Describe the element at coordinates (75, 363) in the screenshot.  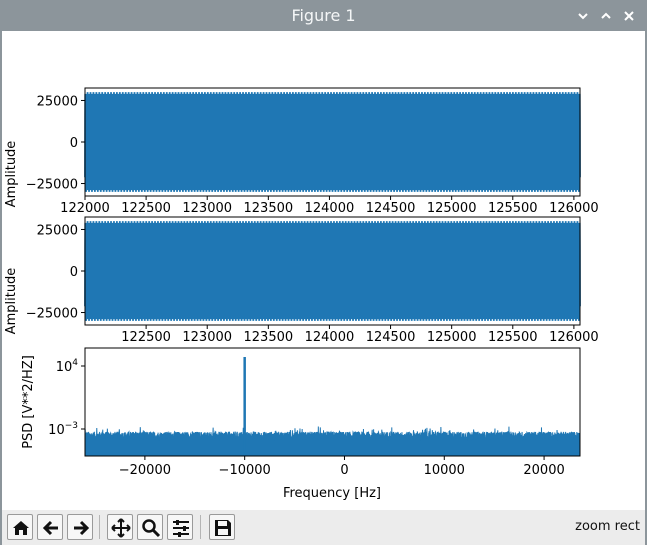
I see `y-tick-exponent: 4` at that location.